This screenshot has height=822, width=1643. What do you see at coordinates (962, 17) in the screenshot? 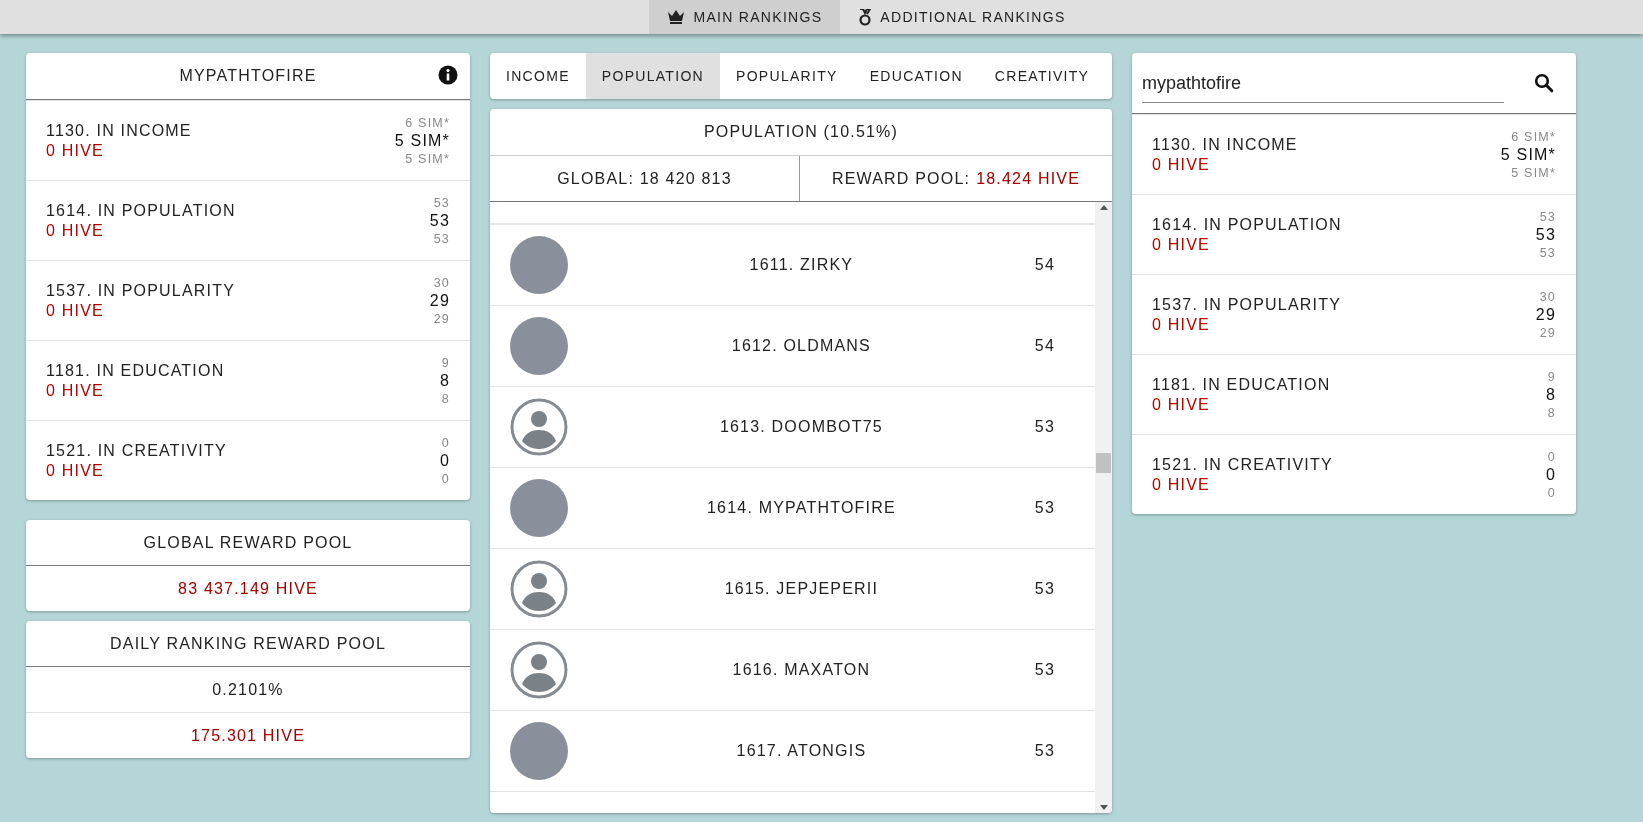
I see `nav-tab: ADDITIONAL RANKINGS` at bounding box center [962, 17].